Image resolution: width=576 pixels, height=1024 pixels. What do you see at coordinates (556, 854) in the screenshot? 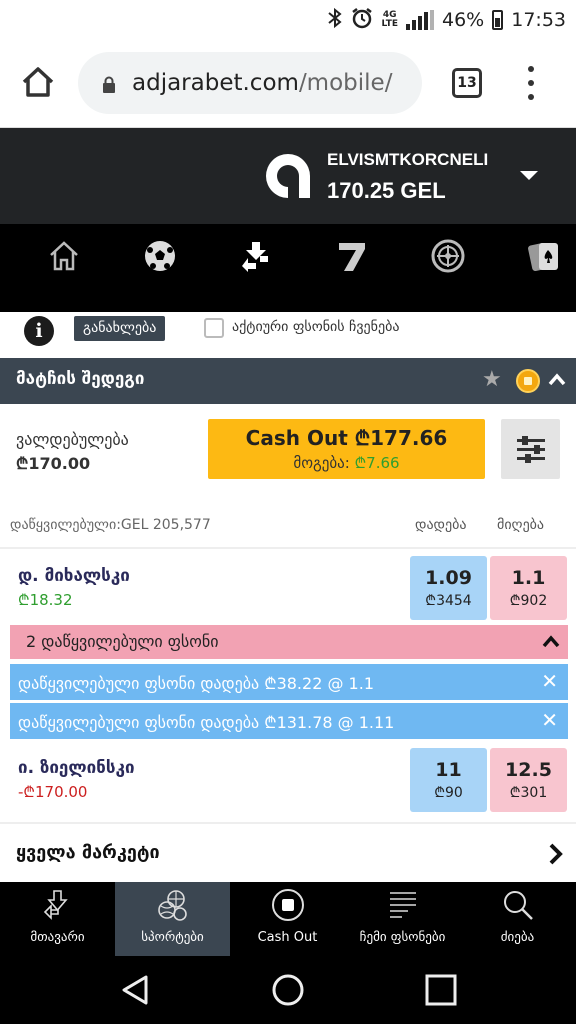
I see `chevron-right-icon` at bounding box center [556, 854].